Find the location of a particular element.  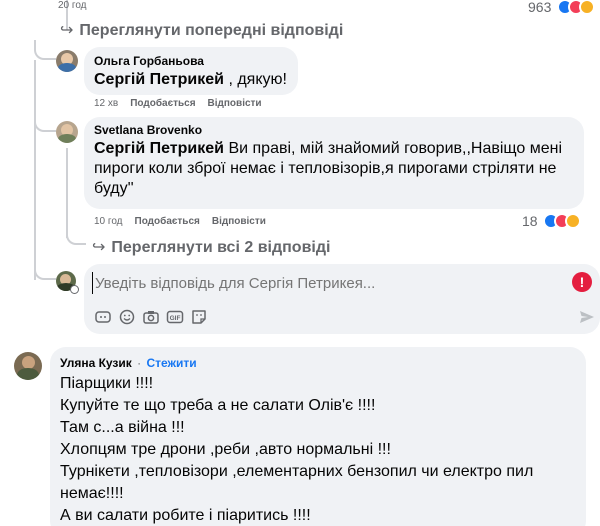

comment-time: 10 год is located at coordinates (108, 221).